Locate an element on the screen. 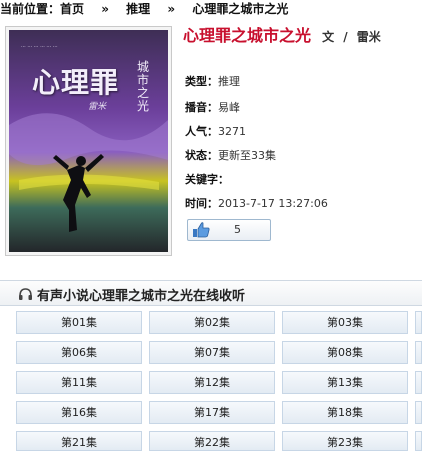  breadcrumb-home-link: 首页 is located at coordinates (72, 9).